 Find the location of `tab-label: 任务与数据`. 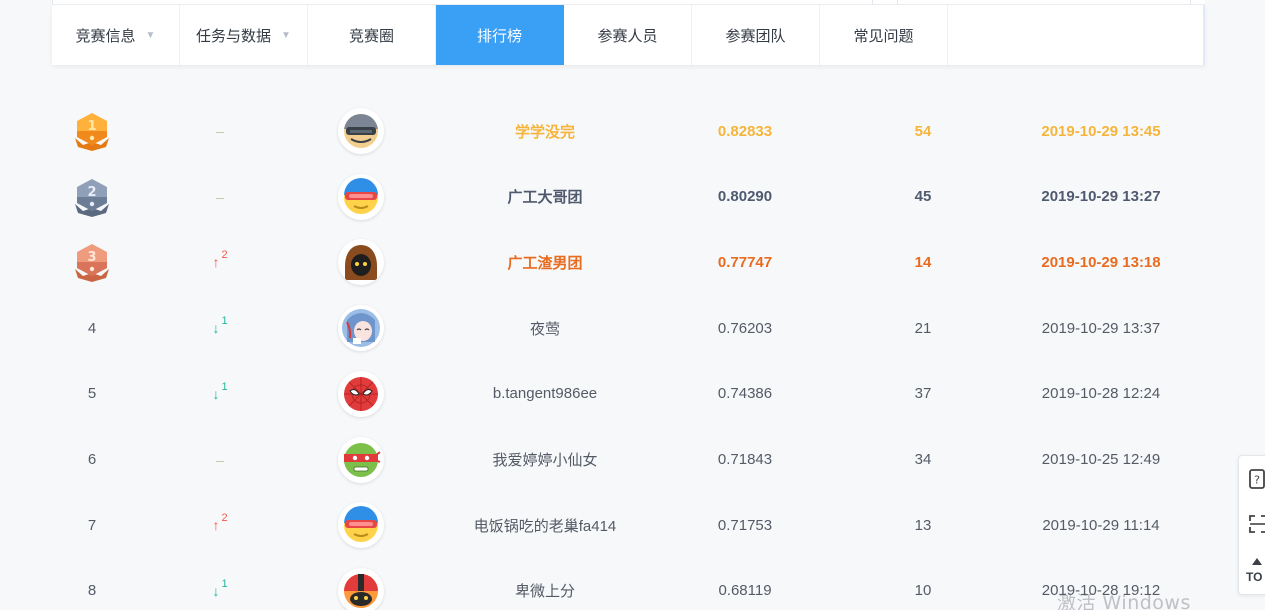

tab-label: 任务与数据 is located at coordinates (234, 36).